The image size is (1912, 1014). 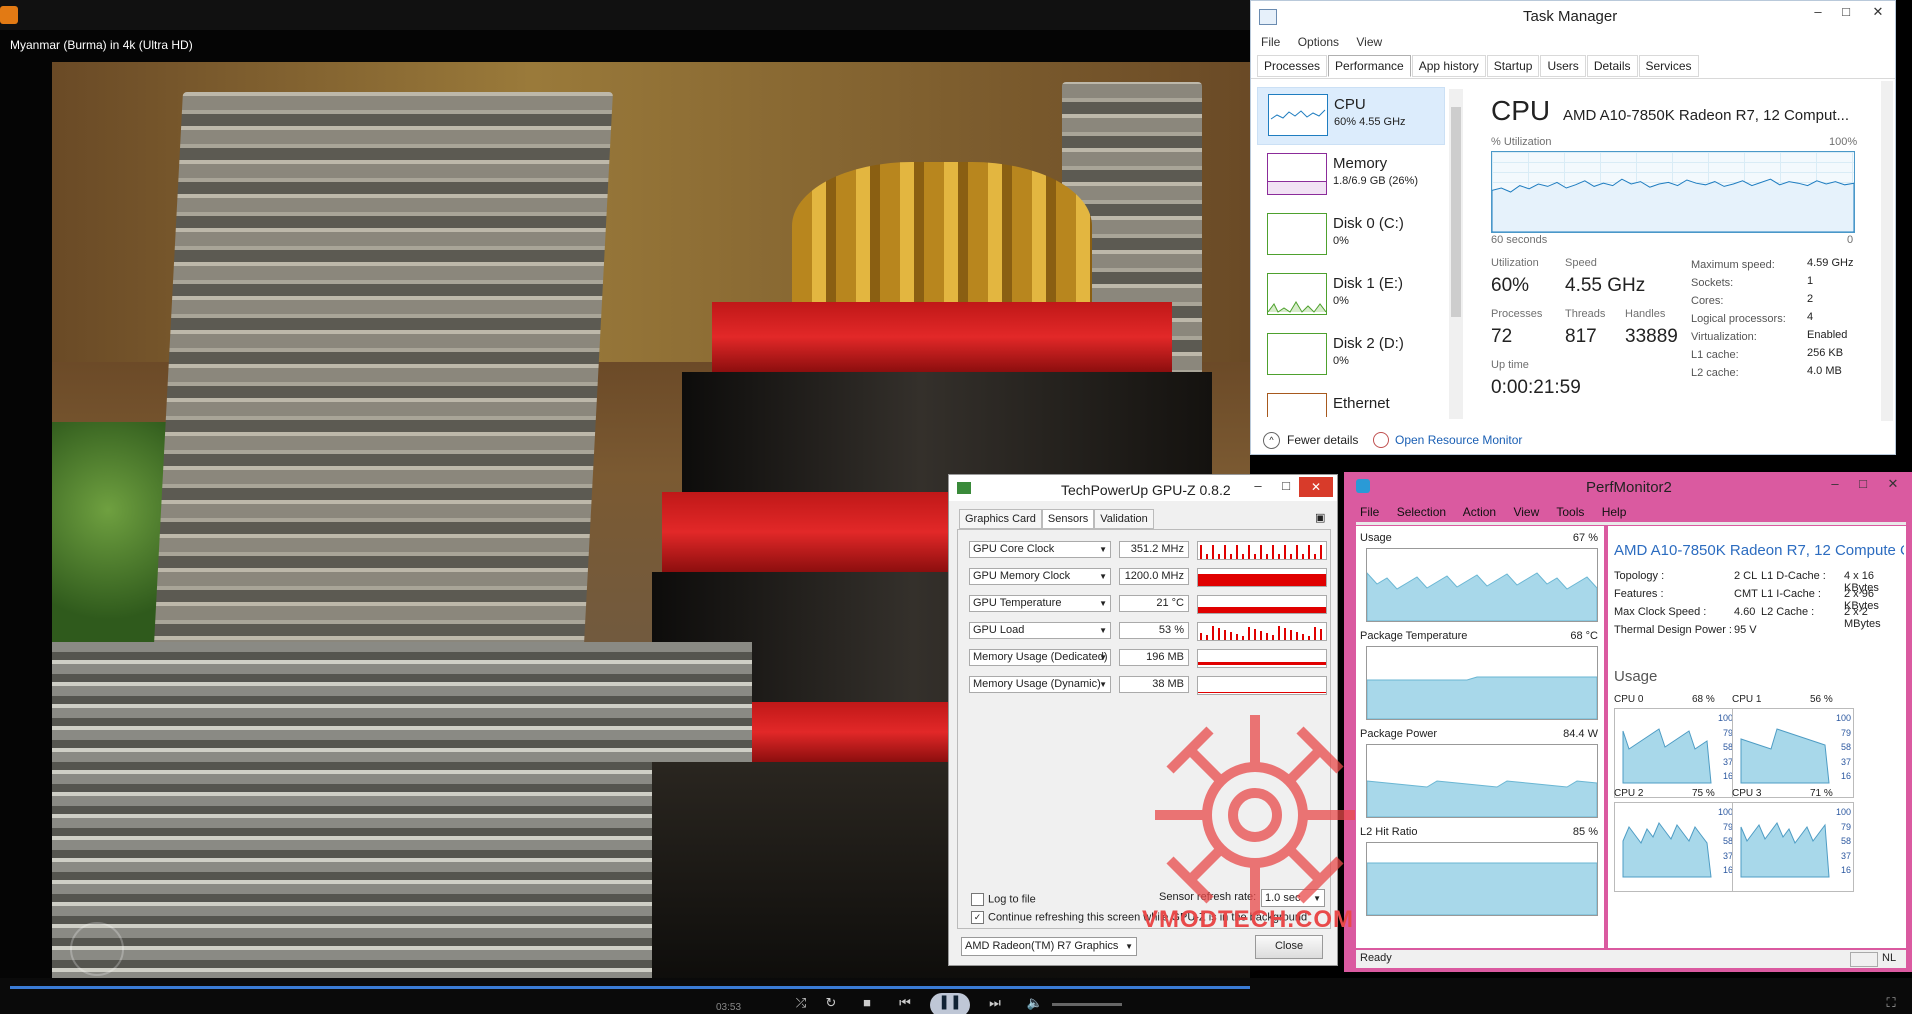 What do you see at coordinates (1000, 519) in the screenshot?
I see `tab-graphics-card: Graphics Card` at bounding box center [1000, 519].